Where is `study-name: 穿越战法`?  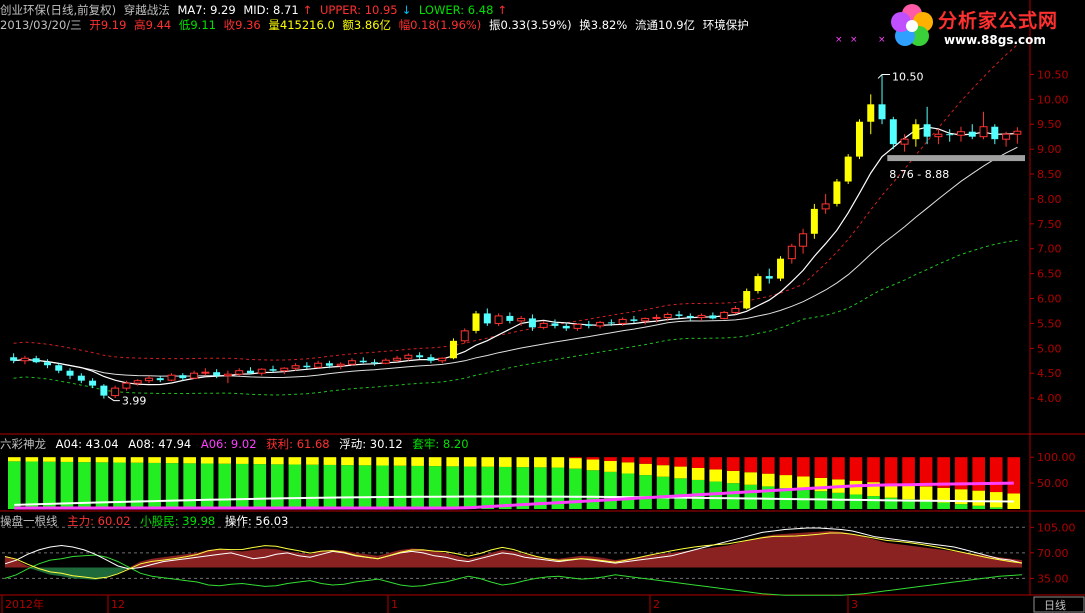
study-name: 穿越战法 is located at coordinates (146, 10).